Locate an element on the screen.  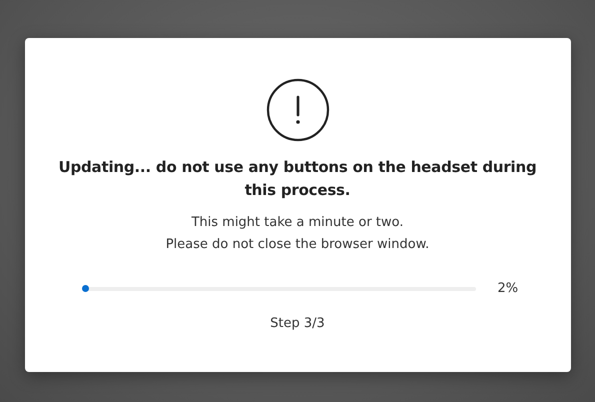
dialog-message: This might take a minute or two. is located at coordinates (297, 223).